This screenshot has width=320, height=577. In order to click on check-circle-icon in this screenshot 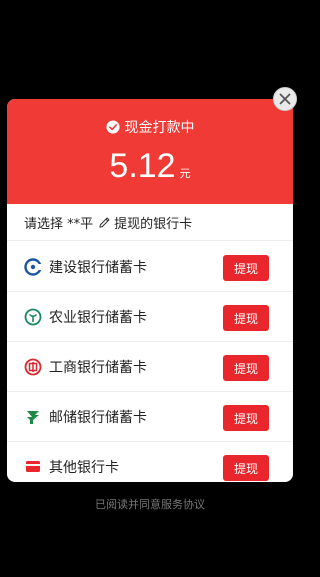, I will do `click(112, 127)`.